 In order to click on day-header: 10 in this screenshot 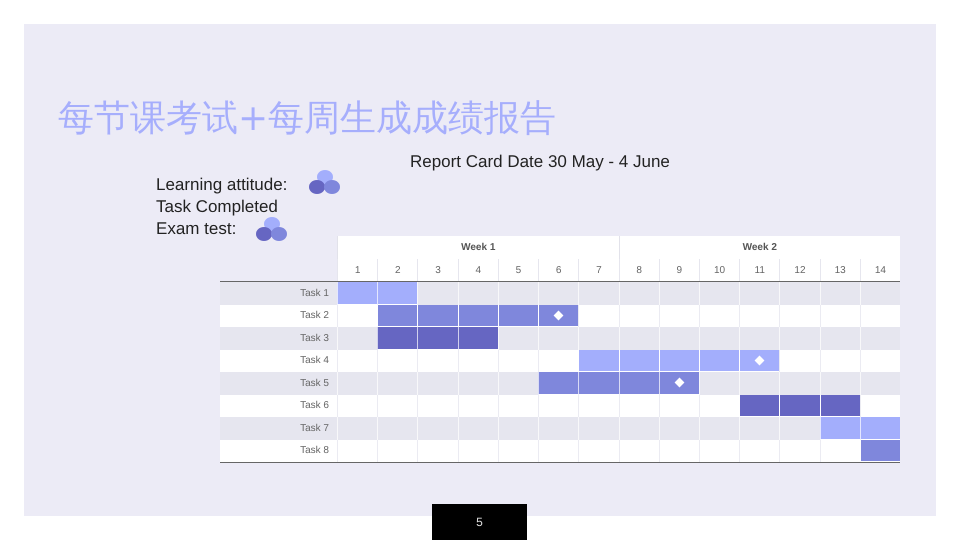, I will do `click(719, 270)`.